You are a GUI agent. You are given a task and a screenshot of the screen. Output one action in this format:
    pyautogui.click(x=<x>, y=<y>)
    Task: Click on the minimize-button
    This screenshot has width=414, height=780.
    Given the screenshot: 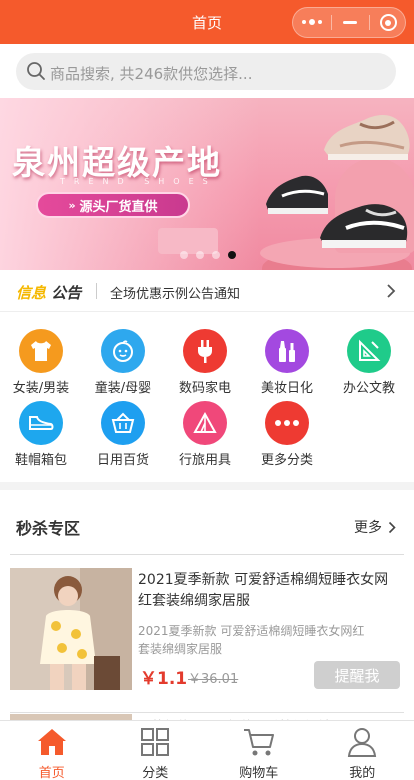 What is the action you would take?
    pyautogui.click(x=350, y=22)
    